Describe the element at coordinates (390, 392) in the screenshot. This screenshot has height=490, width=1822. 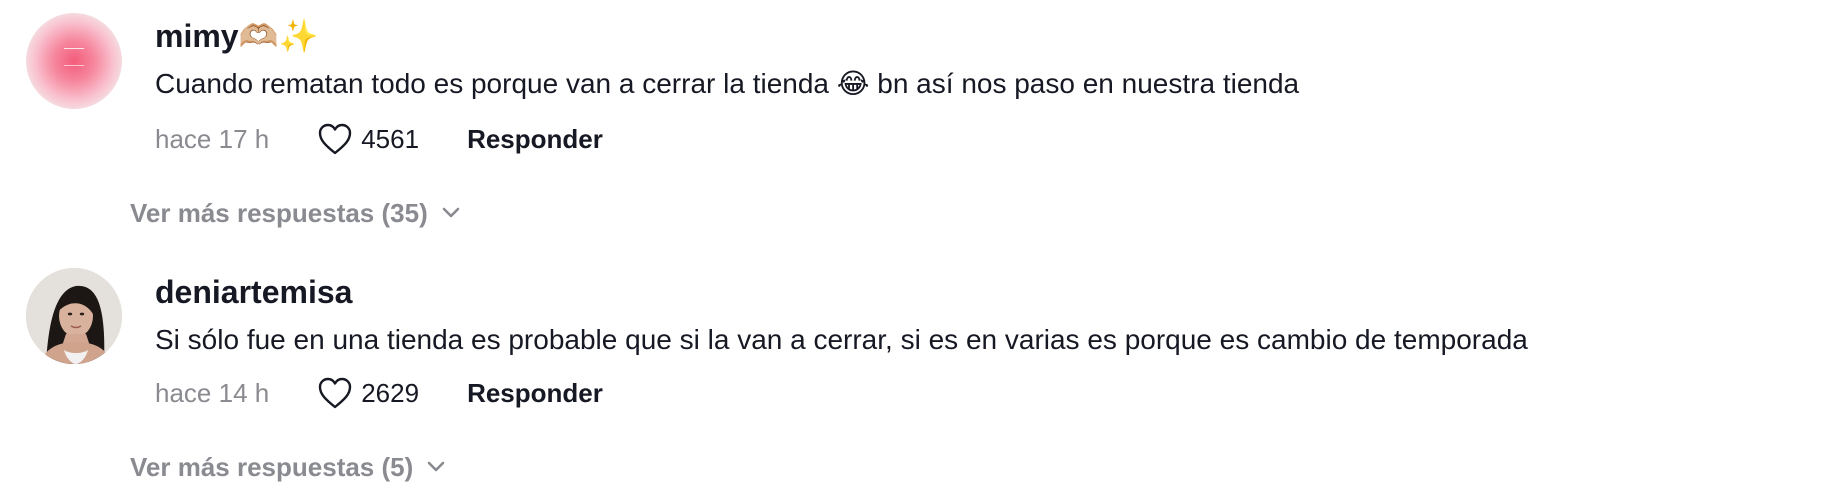
I see `like-count: 2629` at that location.